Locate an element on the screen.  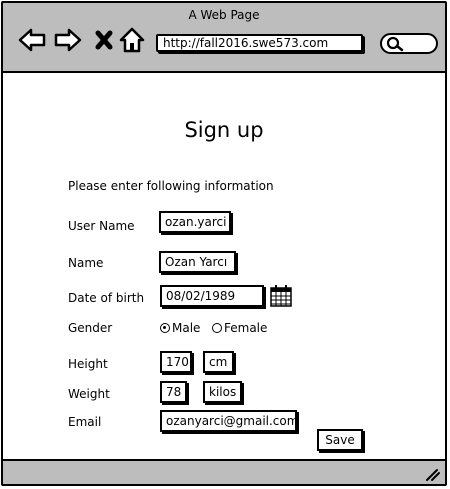
username-field: ozan.yarci is located at coordinates (195, 222).